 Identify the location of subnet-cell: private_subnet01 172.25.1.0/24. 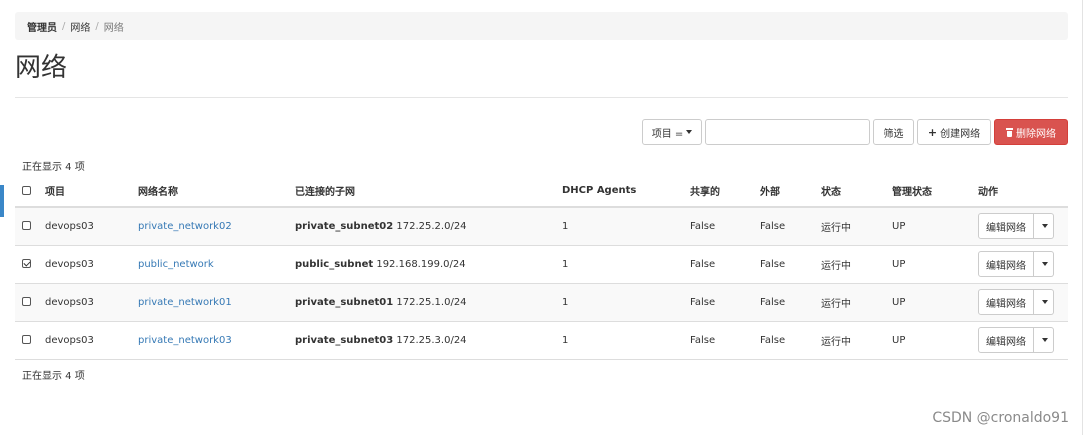
(421, 302).